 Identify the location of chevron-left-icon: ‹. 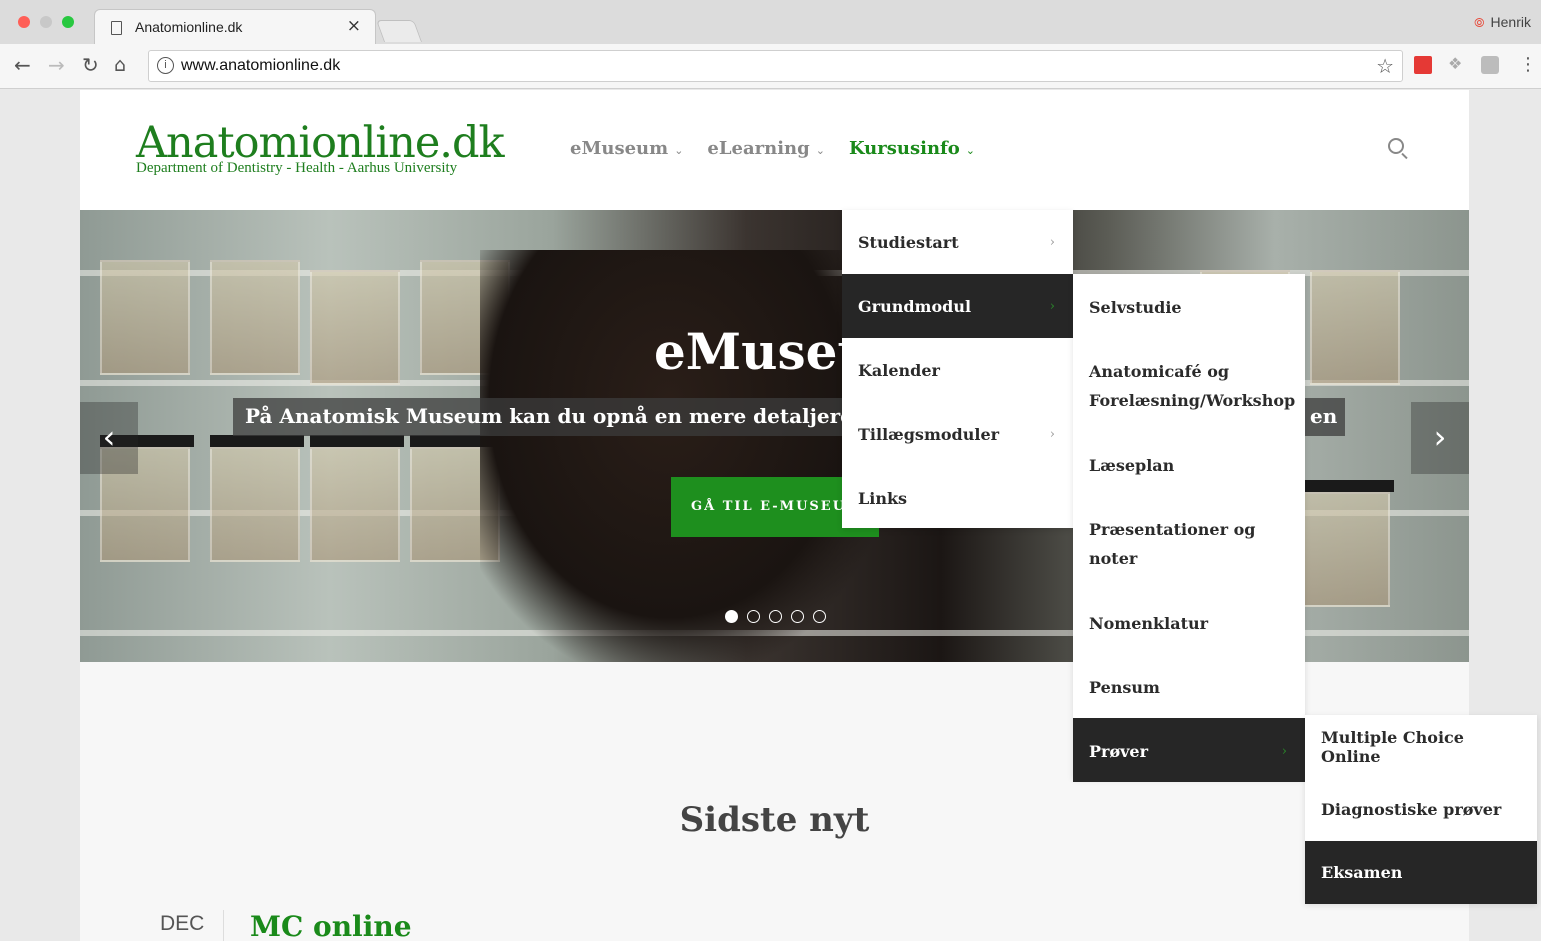
(109, 437).